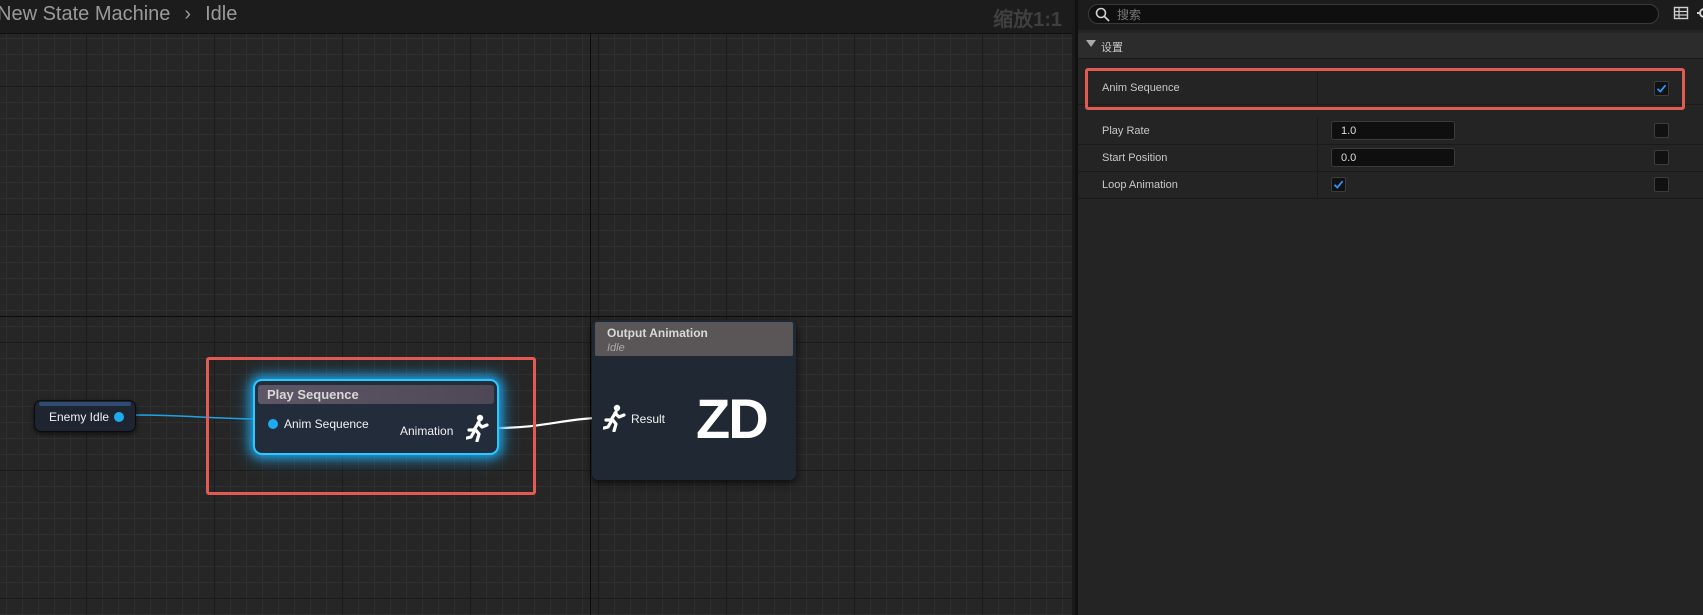 This screenshot has height=615, width=1703. I want to click on loop-animation-checkbox, so click(1338, 184).